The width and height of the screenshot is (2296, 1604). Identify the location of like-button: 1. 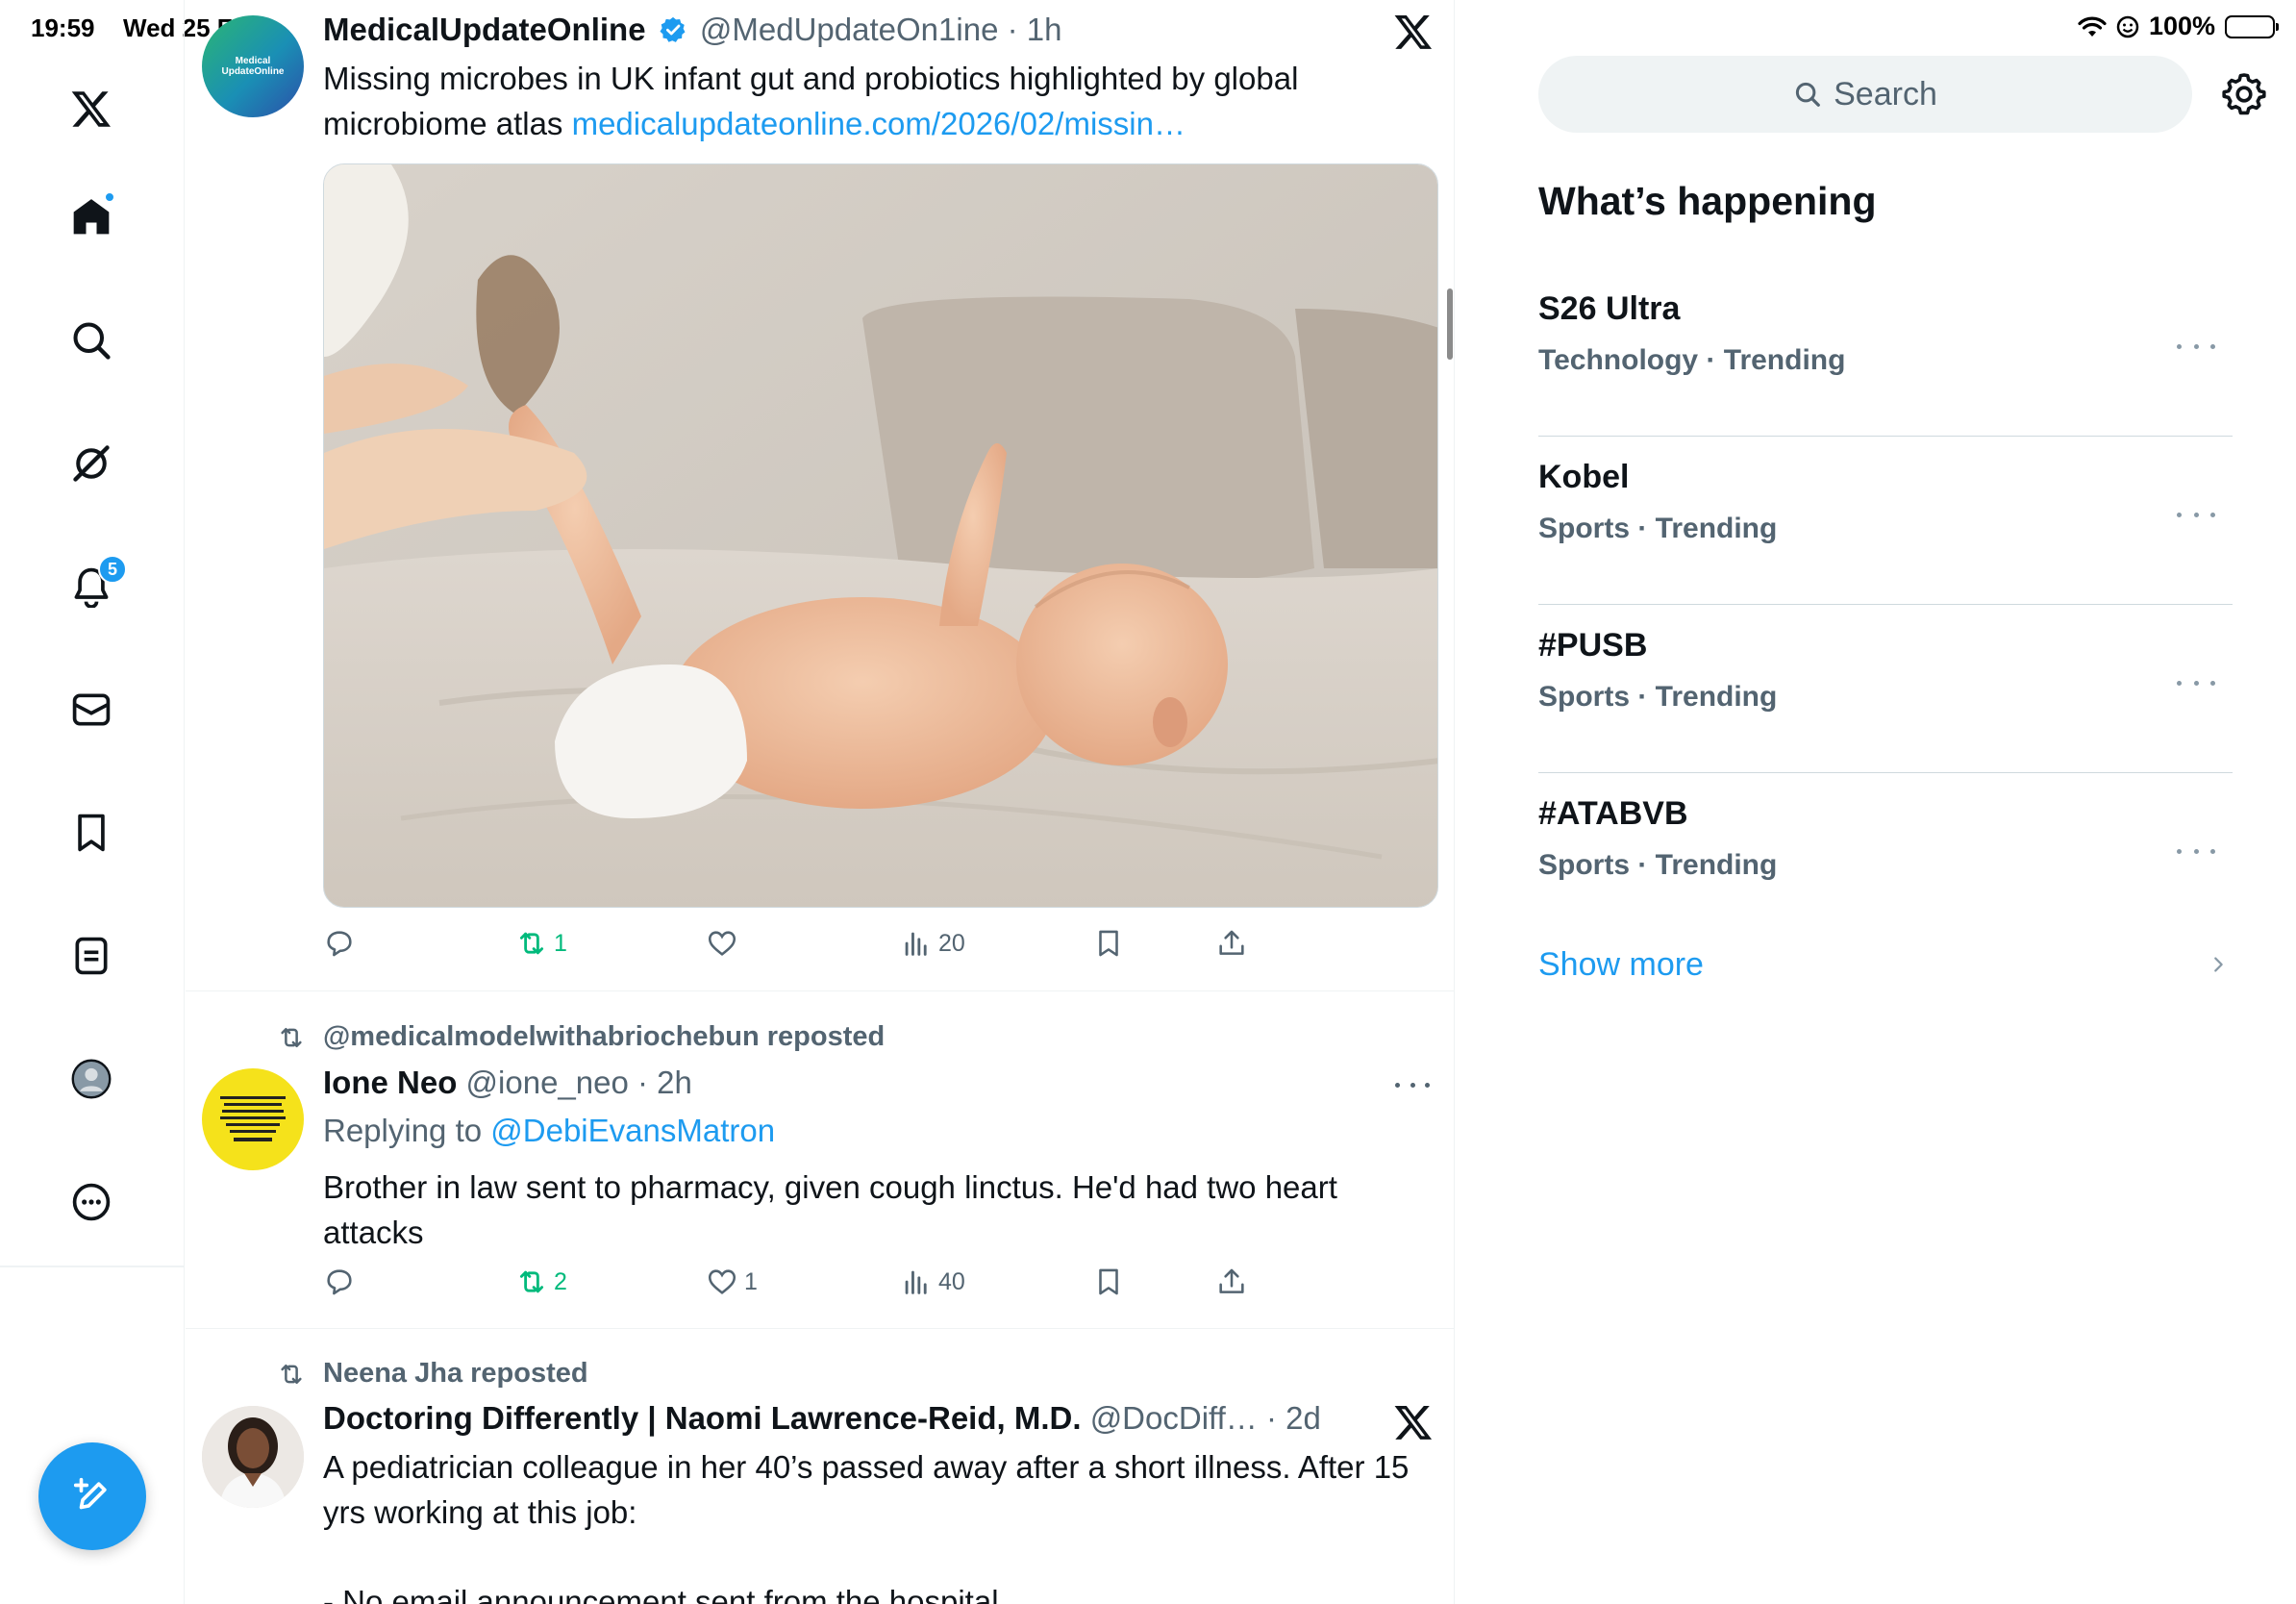
(732, 1282).